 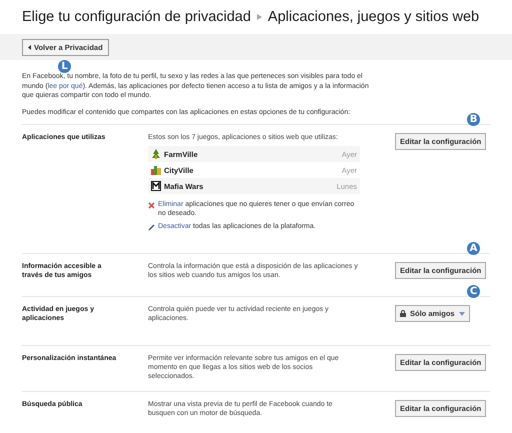 What do you see at coordinates (151, 227) in the screenshot?
I see `pencil-icon` at bounding box center [151, 227].